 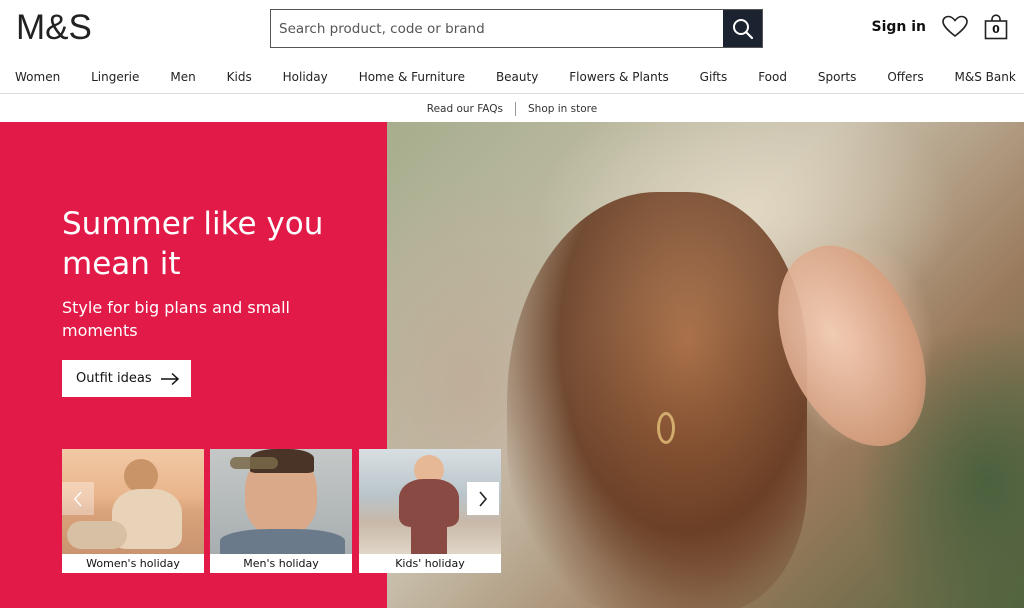 I want to click on outfit-ideas-button: Outfit ideas, so click(x=126, y=378).